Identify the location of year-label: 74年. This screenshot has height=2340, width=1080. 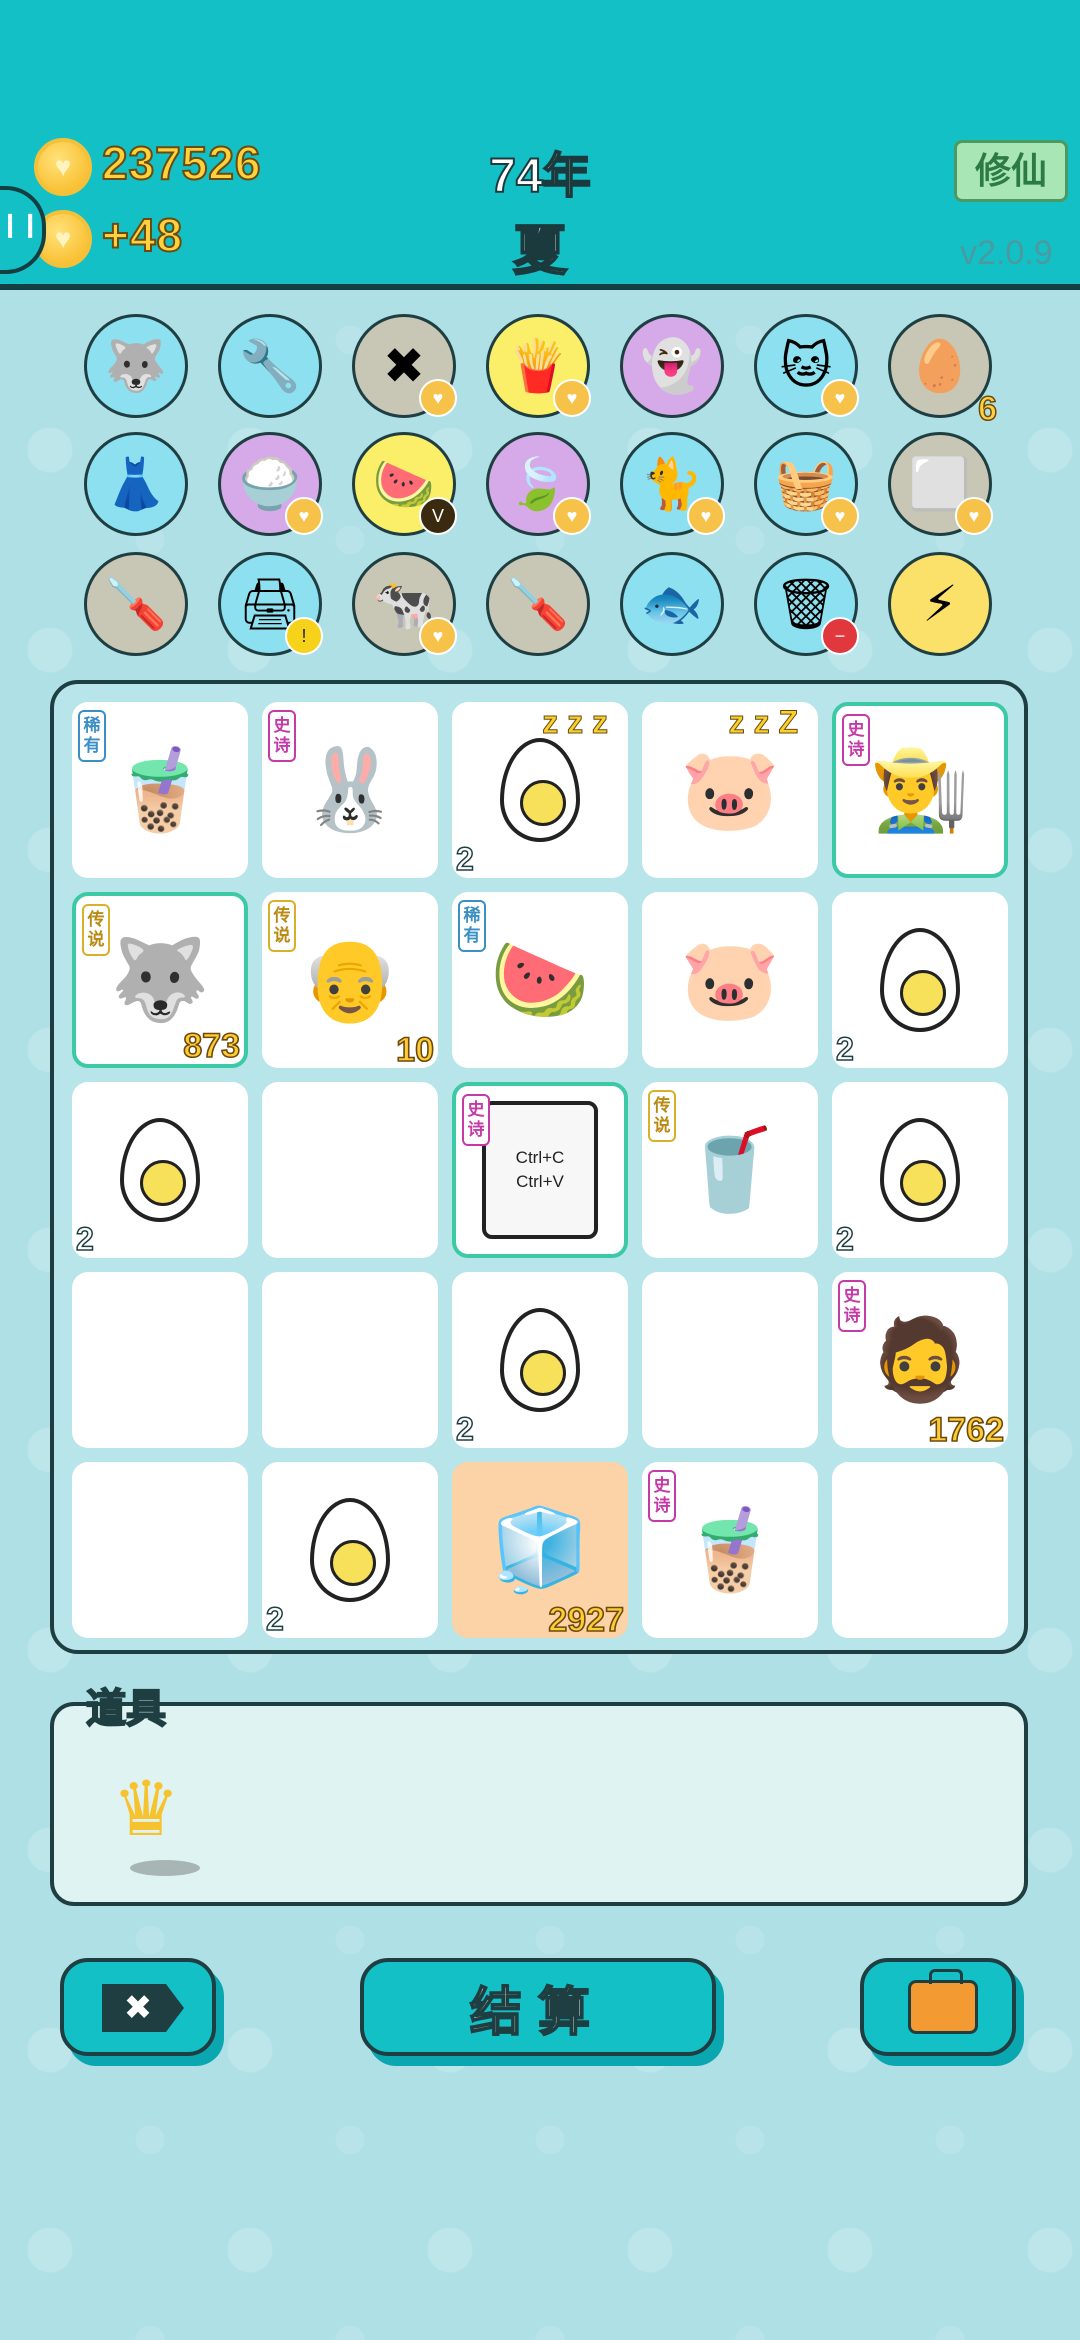
(539, 176).